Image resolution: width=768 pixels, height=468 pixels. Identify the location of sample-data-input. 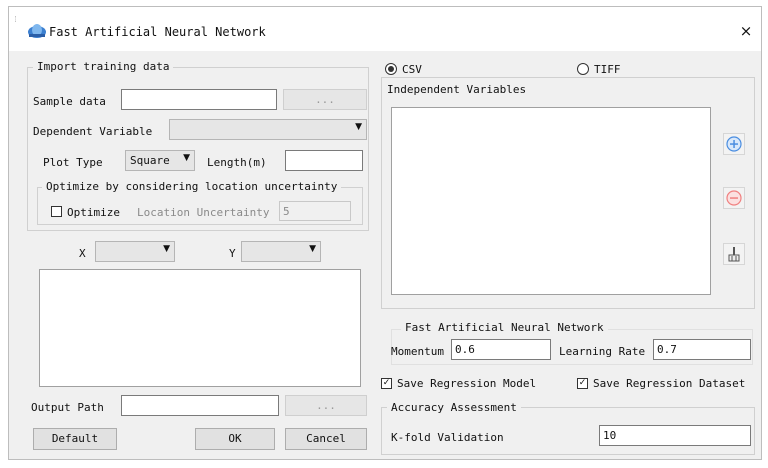
(199, 99).